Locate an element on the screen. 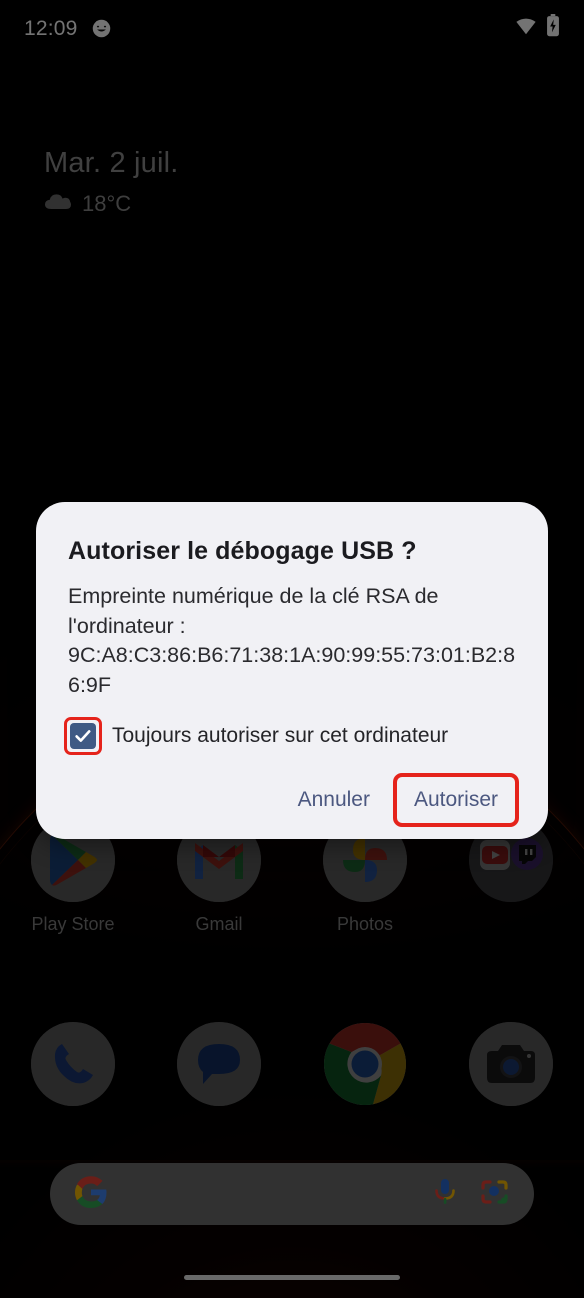  cancel-button: Annuler is located at coordinates (334, 800).